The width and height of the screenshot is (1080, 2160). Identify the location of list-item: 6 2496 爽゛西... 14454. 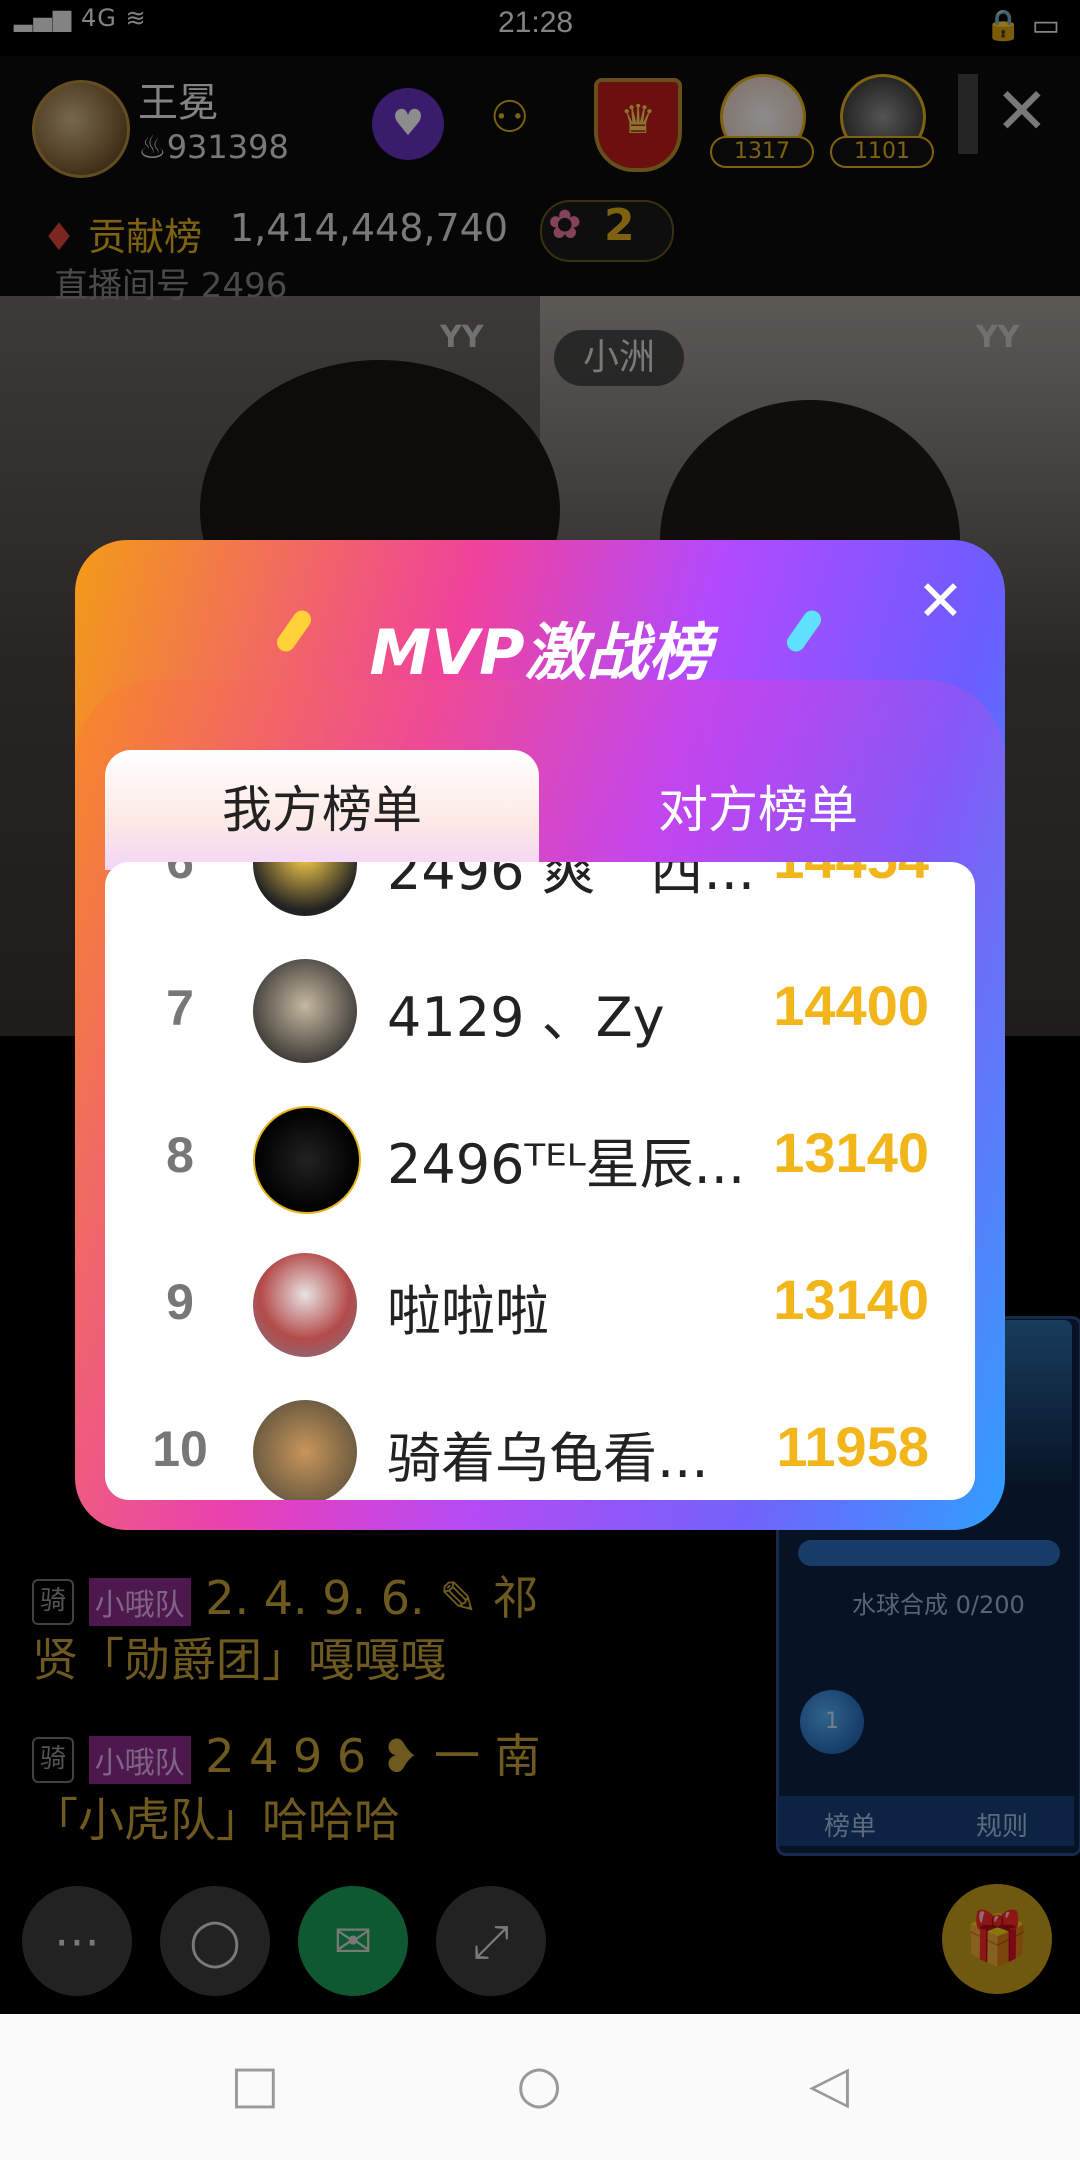
(540, 898).